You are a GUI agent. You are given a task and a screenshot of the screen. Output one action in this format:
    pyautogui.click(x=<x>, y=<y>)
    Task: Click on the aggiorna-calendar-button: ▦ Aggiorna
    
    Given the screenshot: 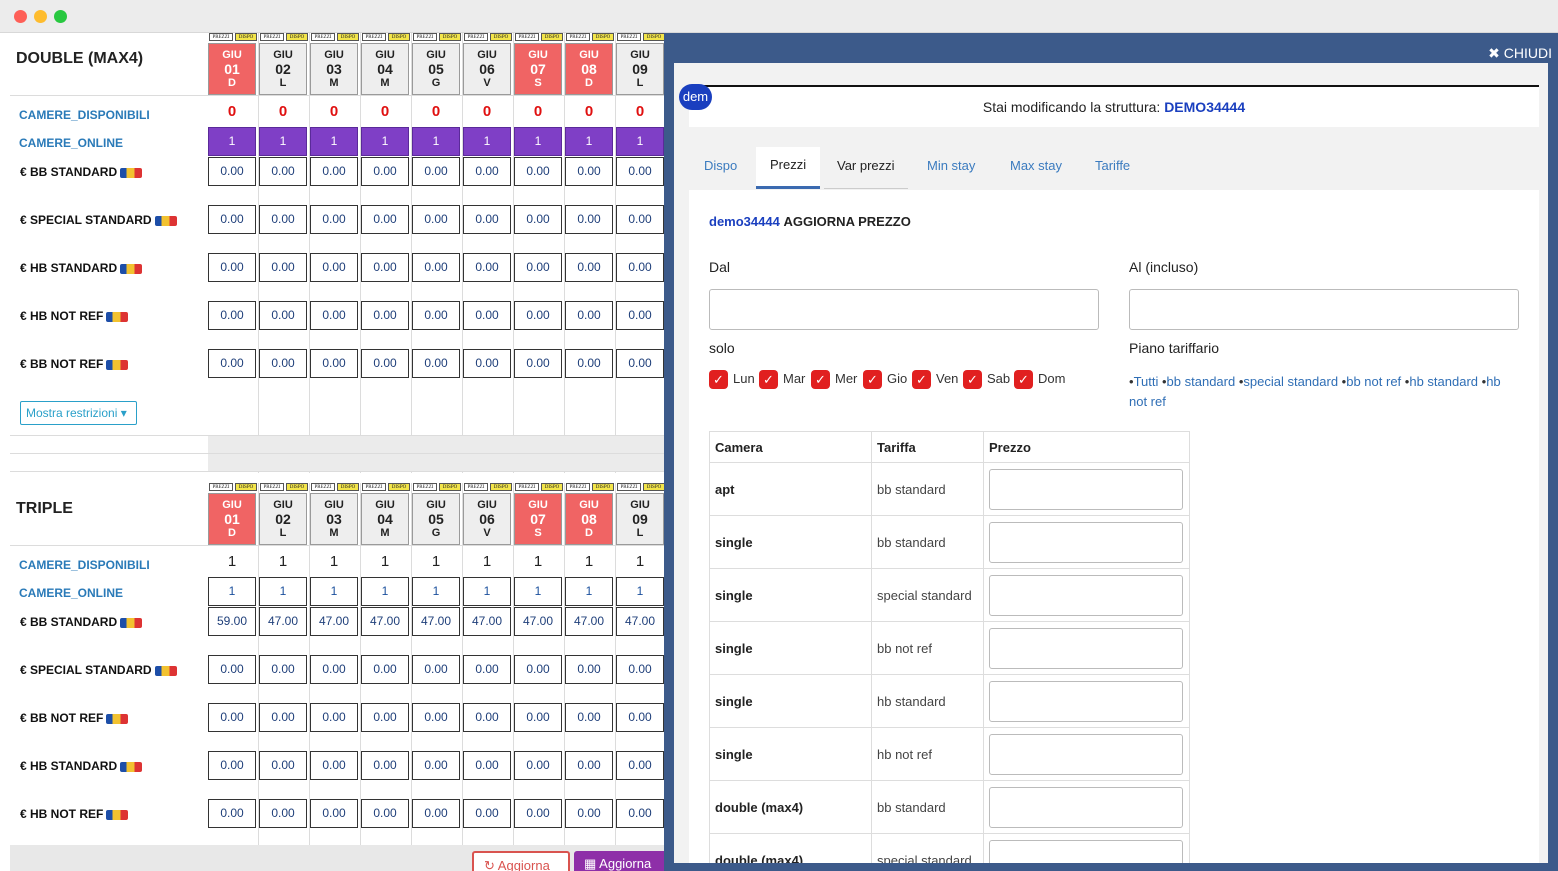 What is the action you would take?
    pyautogui.click(x=619, y=861)
    